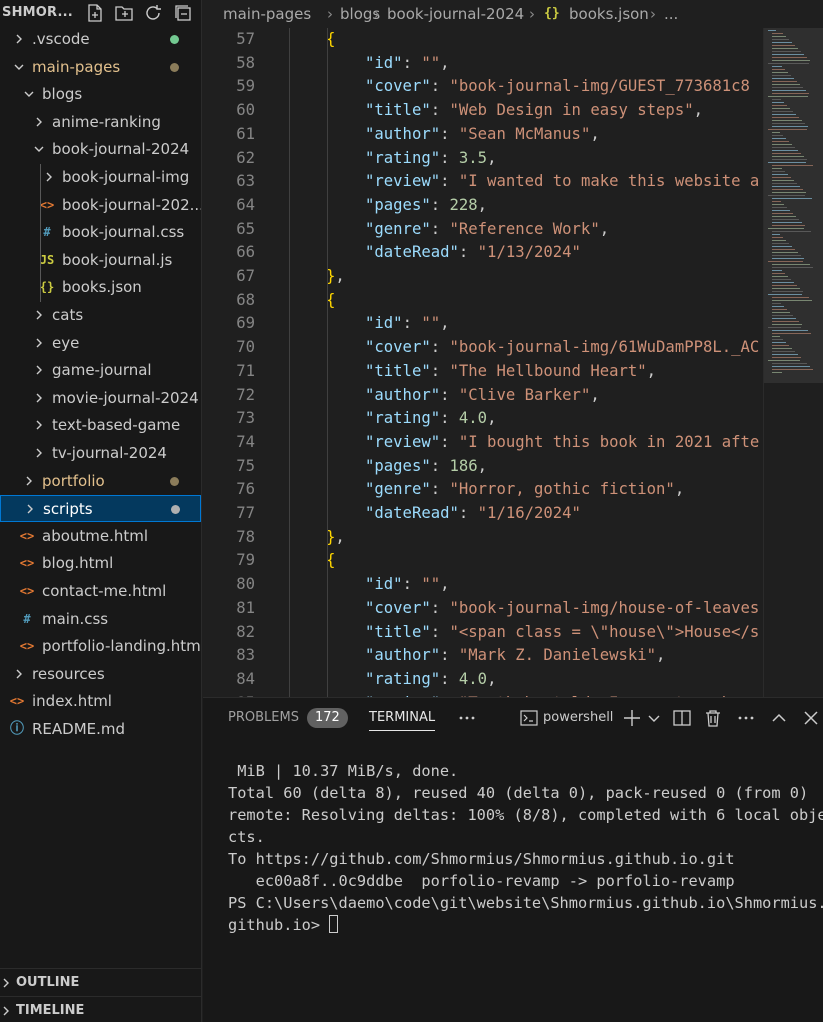 This screenshot has height=1022, width=823. What do you see at coordinates (100, 287) in the screenshot?
I see `tree-file-books-json: {} books.json` at bounding box center [100, 287].